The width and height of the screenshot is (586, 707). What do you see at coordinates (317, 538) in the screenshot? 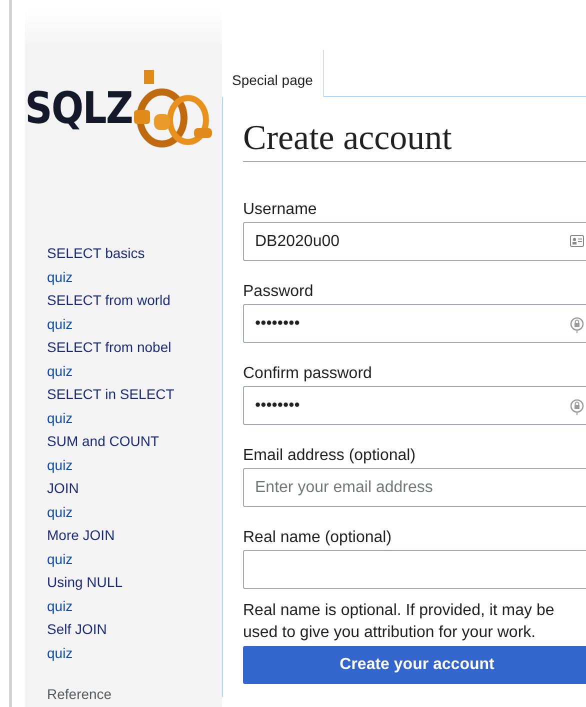
I see `field-label: Real name (optional)` at bounding box center [317, 538].